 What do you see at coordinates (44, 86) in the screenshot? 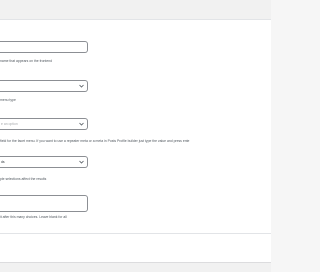
I see `menu-type-select` at bounding box center [44, 86].